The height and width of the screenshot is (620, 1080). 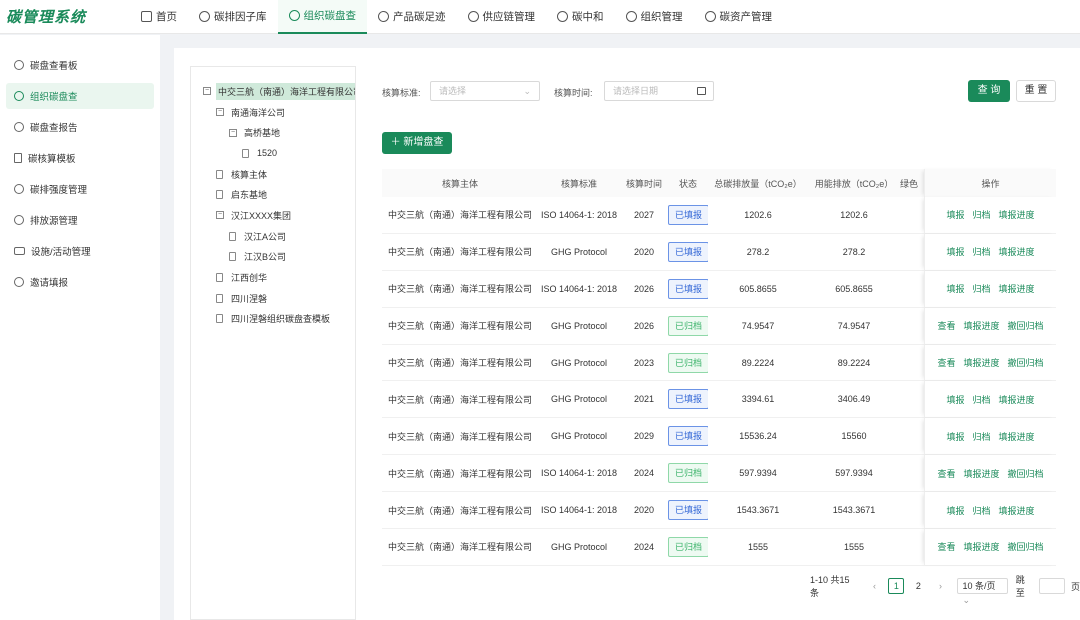 I want to click on sidebar-item-4: 碳排强度管理, so click(x=80, y=189).